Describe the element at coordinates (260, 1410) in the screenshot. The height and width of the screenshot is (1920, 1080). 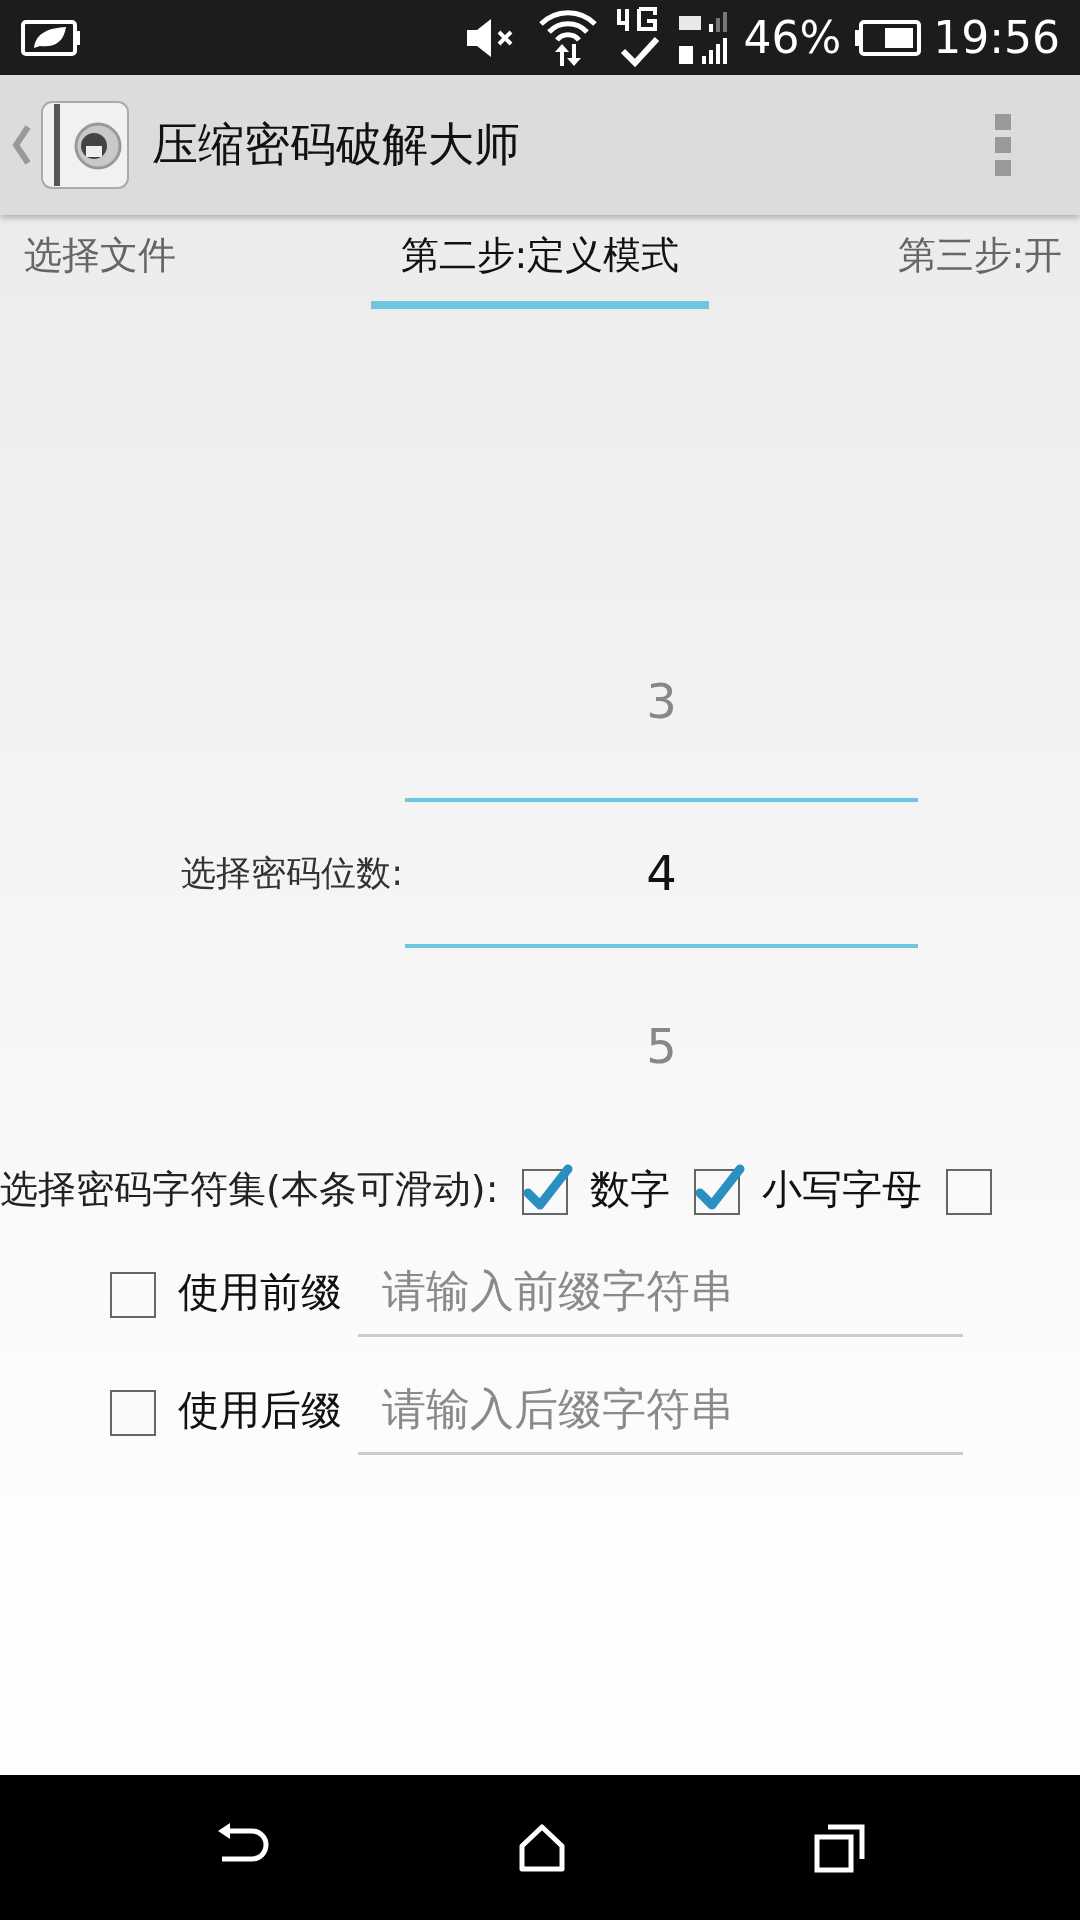
I see `checkbox-label: 使用后缀` at that location.